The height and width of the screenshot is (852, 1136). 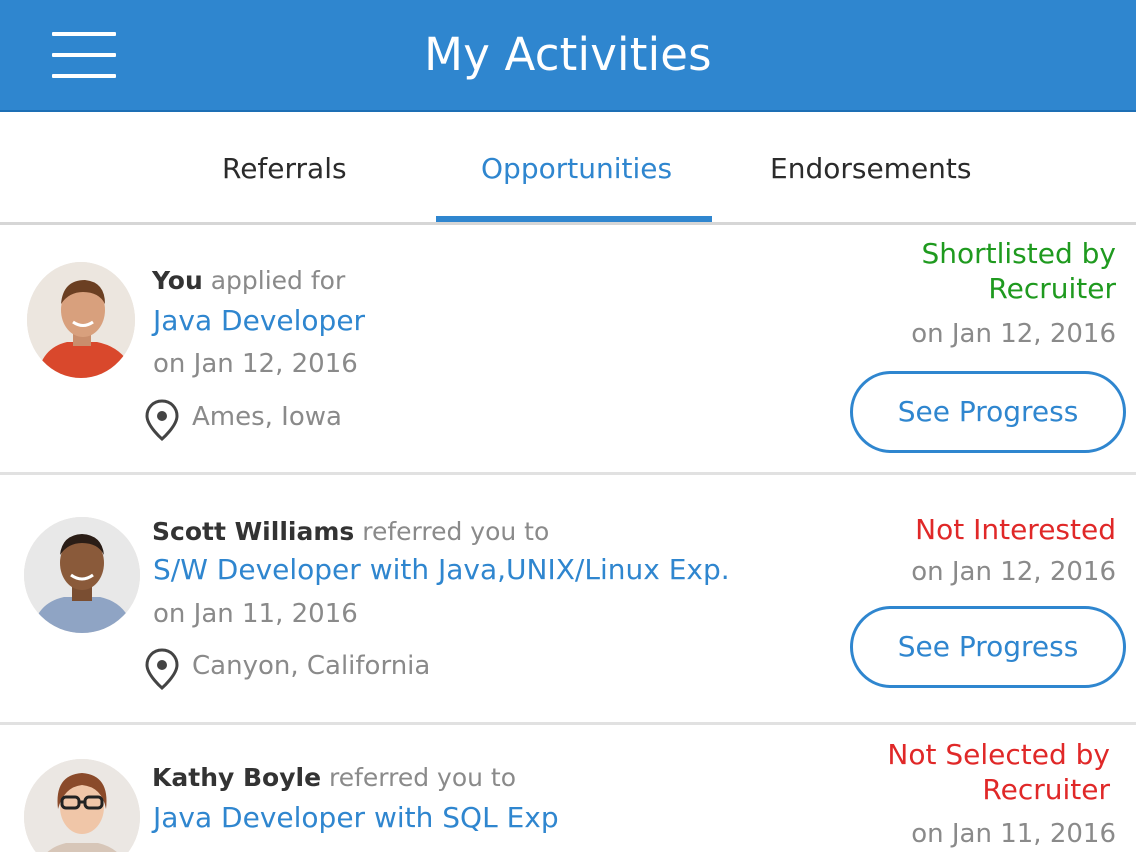 What do you see at coordinates (1018, 271) in the screenshot?
I see `status-badge: Shortlisted by Recruiter` at bounding box center [1018, 271].